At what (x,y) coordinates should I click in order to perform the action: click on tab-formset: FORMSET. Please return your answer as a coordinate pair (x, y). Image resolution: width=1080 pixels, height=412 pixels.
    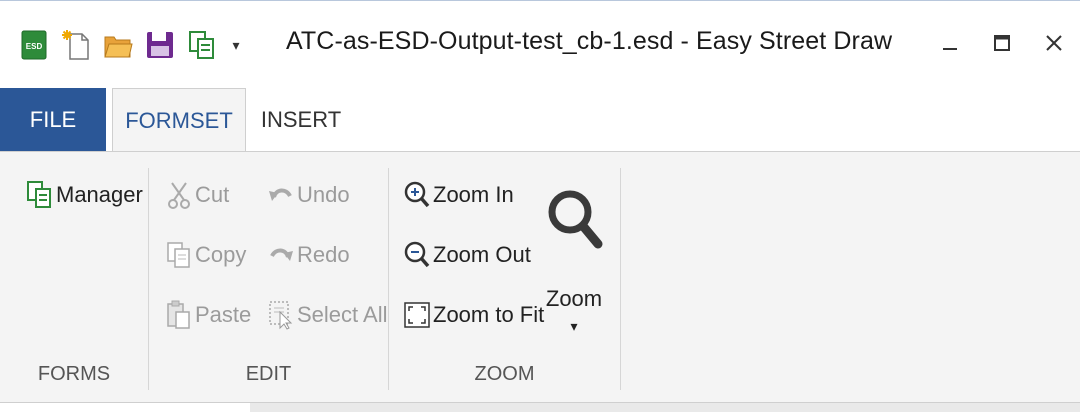
    Looking at the image, I should click on (179, 120).